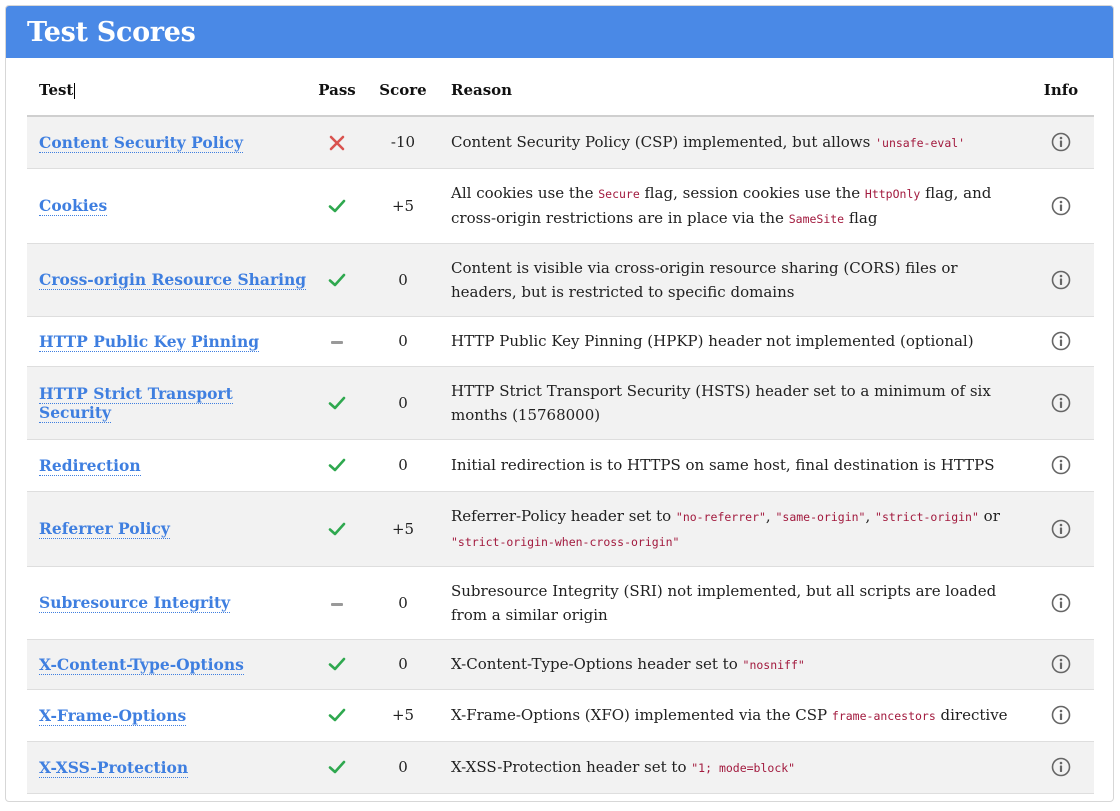 The width and height of the screenshot is (1120, 811). I want to click on test-name-cell: Referrer Policy, so click(167, 529).